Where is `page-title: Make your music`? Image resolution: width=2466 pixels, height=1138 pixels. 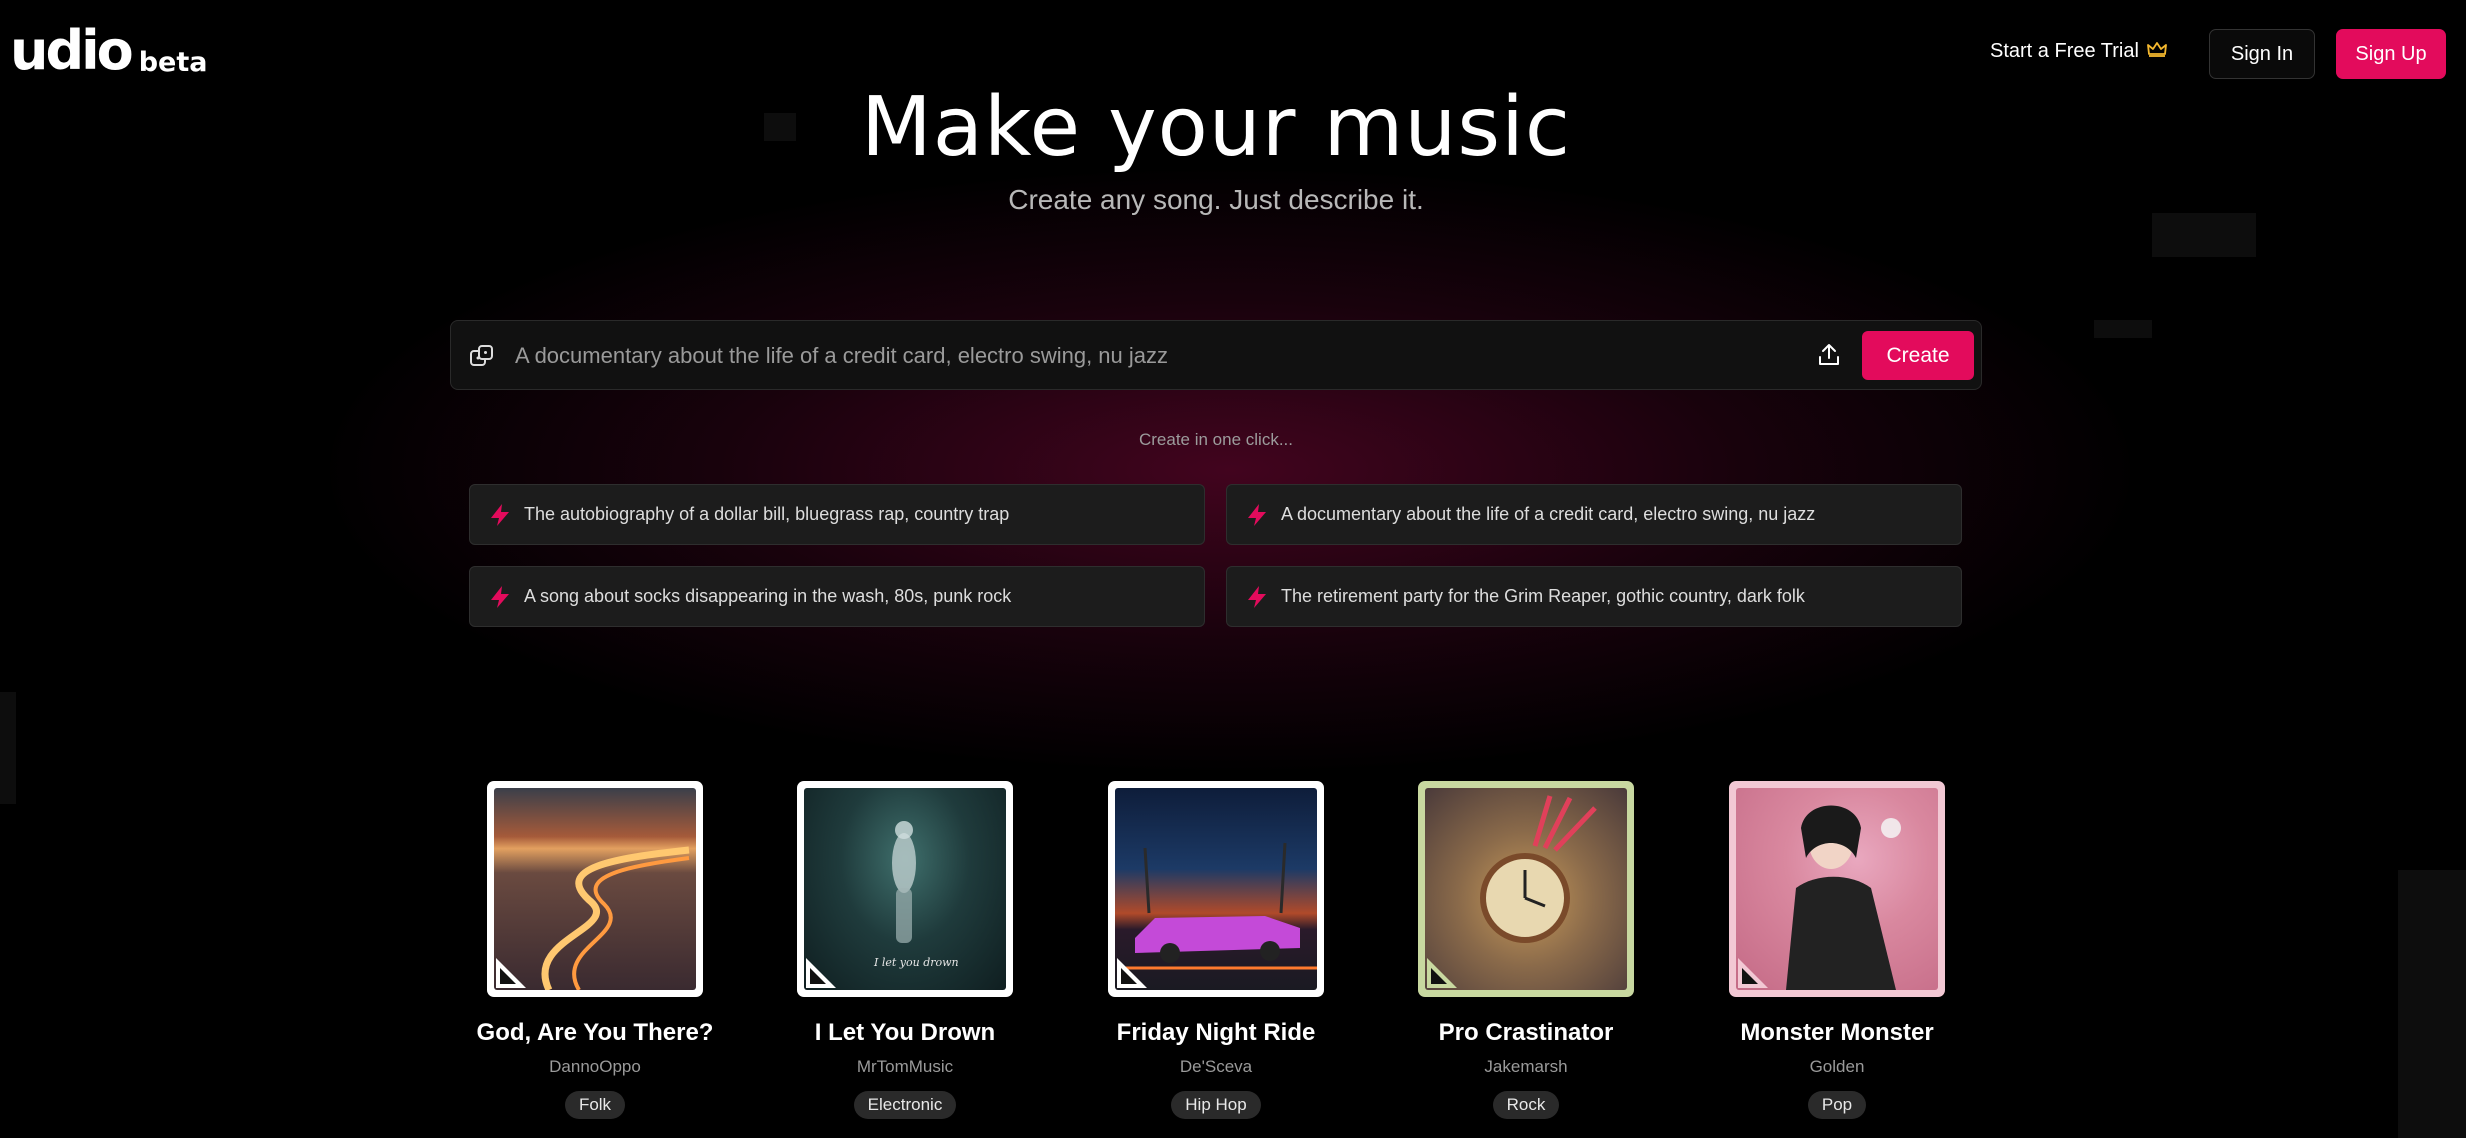 page-title: Make your music is located at coordinates (1216, 127).